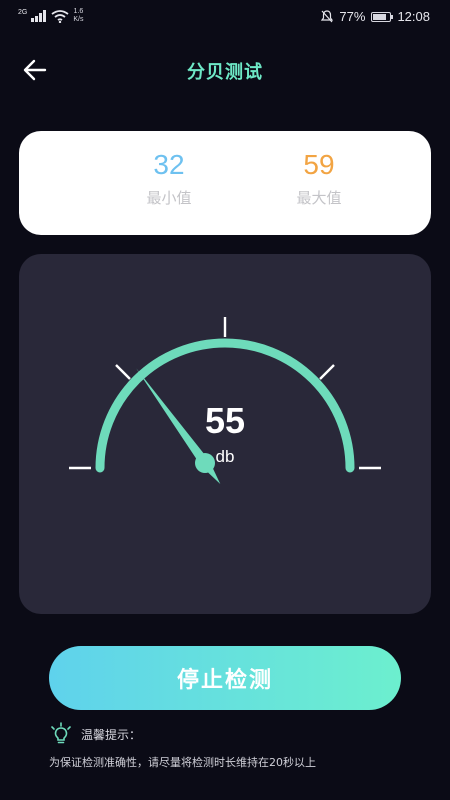  I want to click on network-speed-value: 1.6, so click(78, 11).